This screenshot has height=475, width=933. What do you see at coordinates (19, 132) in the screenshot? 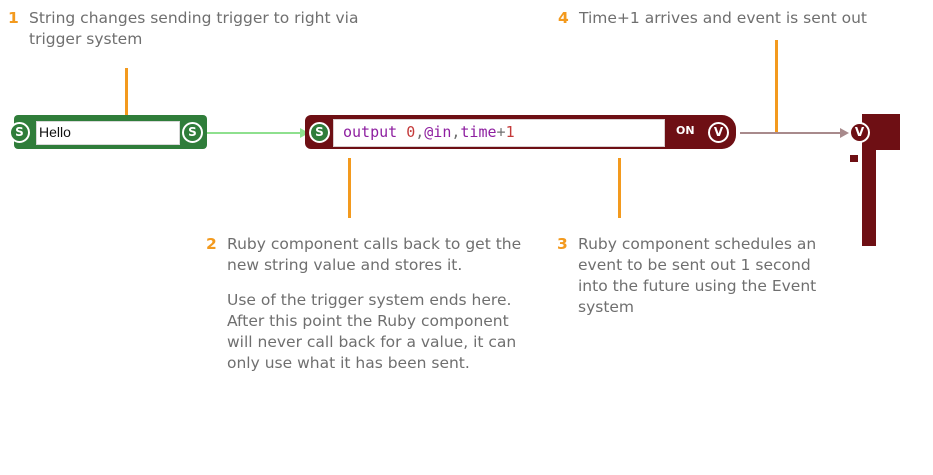
I see `string-input-connector: S` at bounding box center [19, 132].